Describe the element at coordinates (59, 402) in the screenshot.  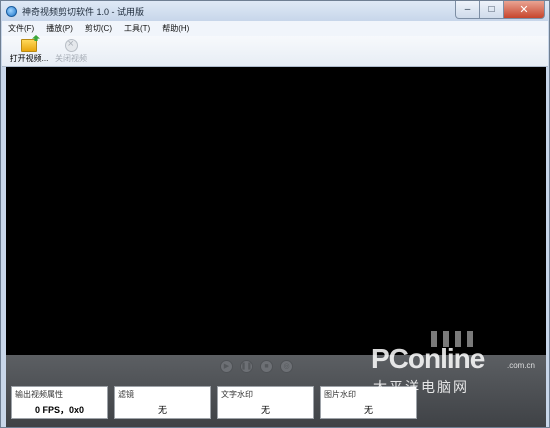
I see `output-properties-card: 输出视频属性 0 FPS，0x0` at that location.